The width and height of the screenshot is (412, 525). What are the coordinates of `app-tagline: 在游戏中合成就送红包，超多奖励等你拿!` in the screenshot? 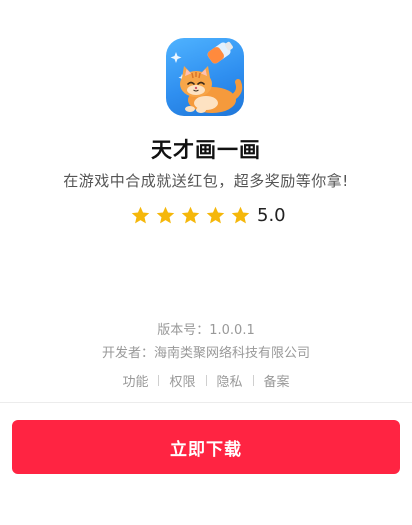 It's located at (206, 181).